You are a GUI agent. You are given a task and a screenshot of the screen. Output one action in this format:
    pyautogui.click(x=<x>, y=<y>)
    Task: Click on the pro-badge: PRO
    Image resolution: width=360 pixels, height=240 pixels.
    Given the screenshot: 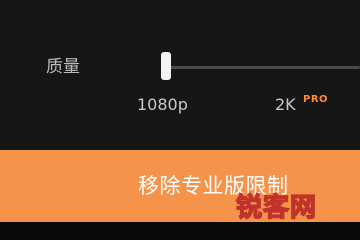 What is the action you would take?
    pyautogui.click(x=316, y=99)
    